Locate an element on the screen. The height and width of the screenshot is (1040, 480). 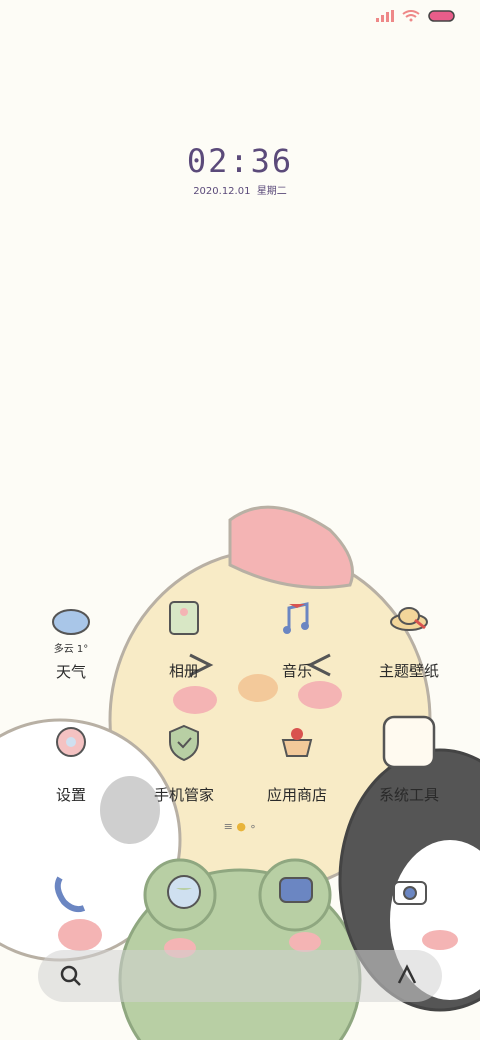
app-label: 主题壁纸 is located at coordinates (408, 671).